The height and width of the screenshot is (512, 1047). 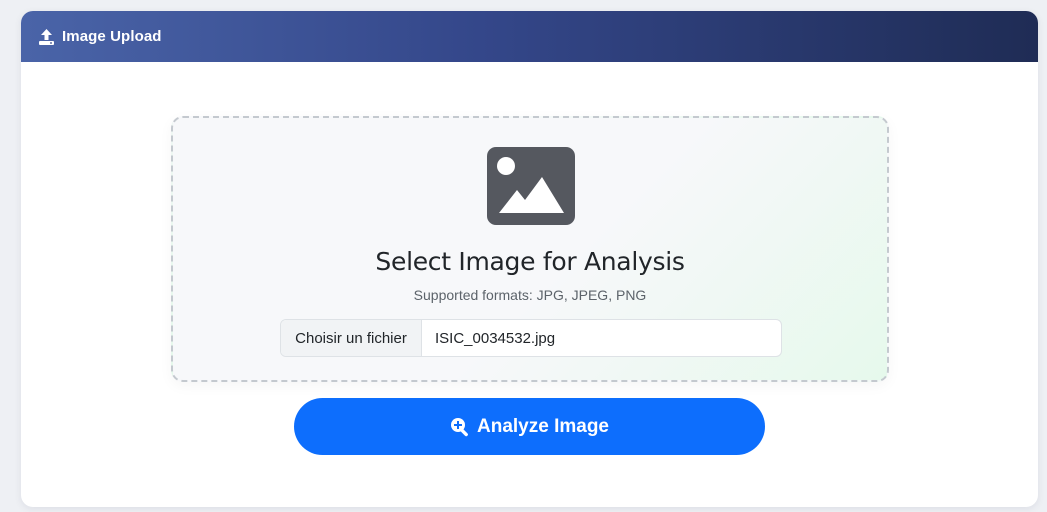 What do you see at coordinates (460, 427) in the screenshot?
I see `search-plus-icon` at bounding box center [460, 427].